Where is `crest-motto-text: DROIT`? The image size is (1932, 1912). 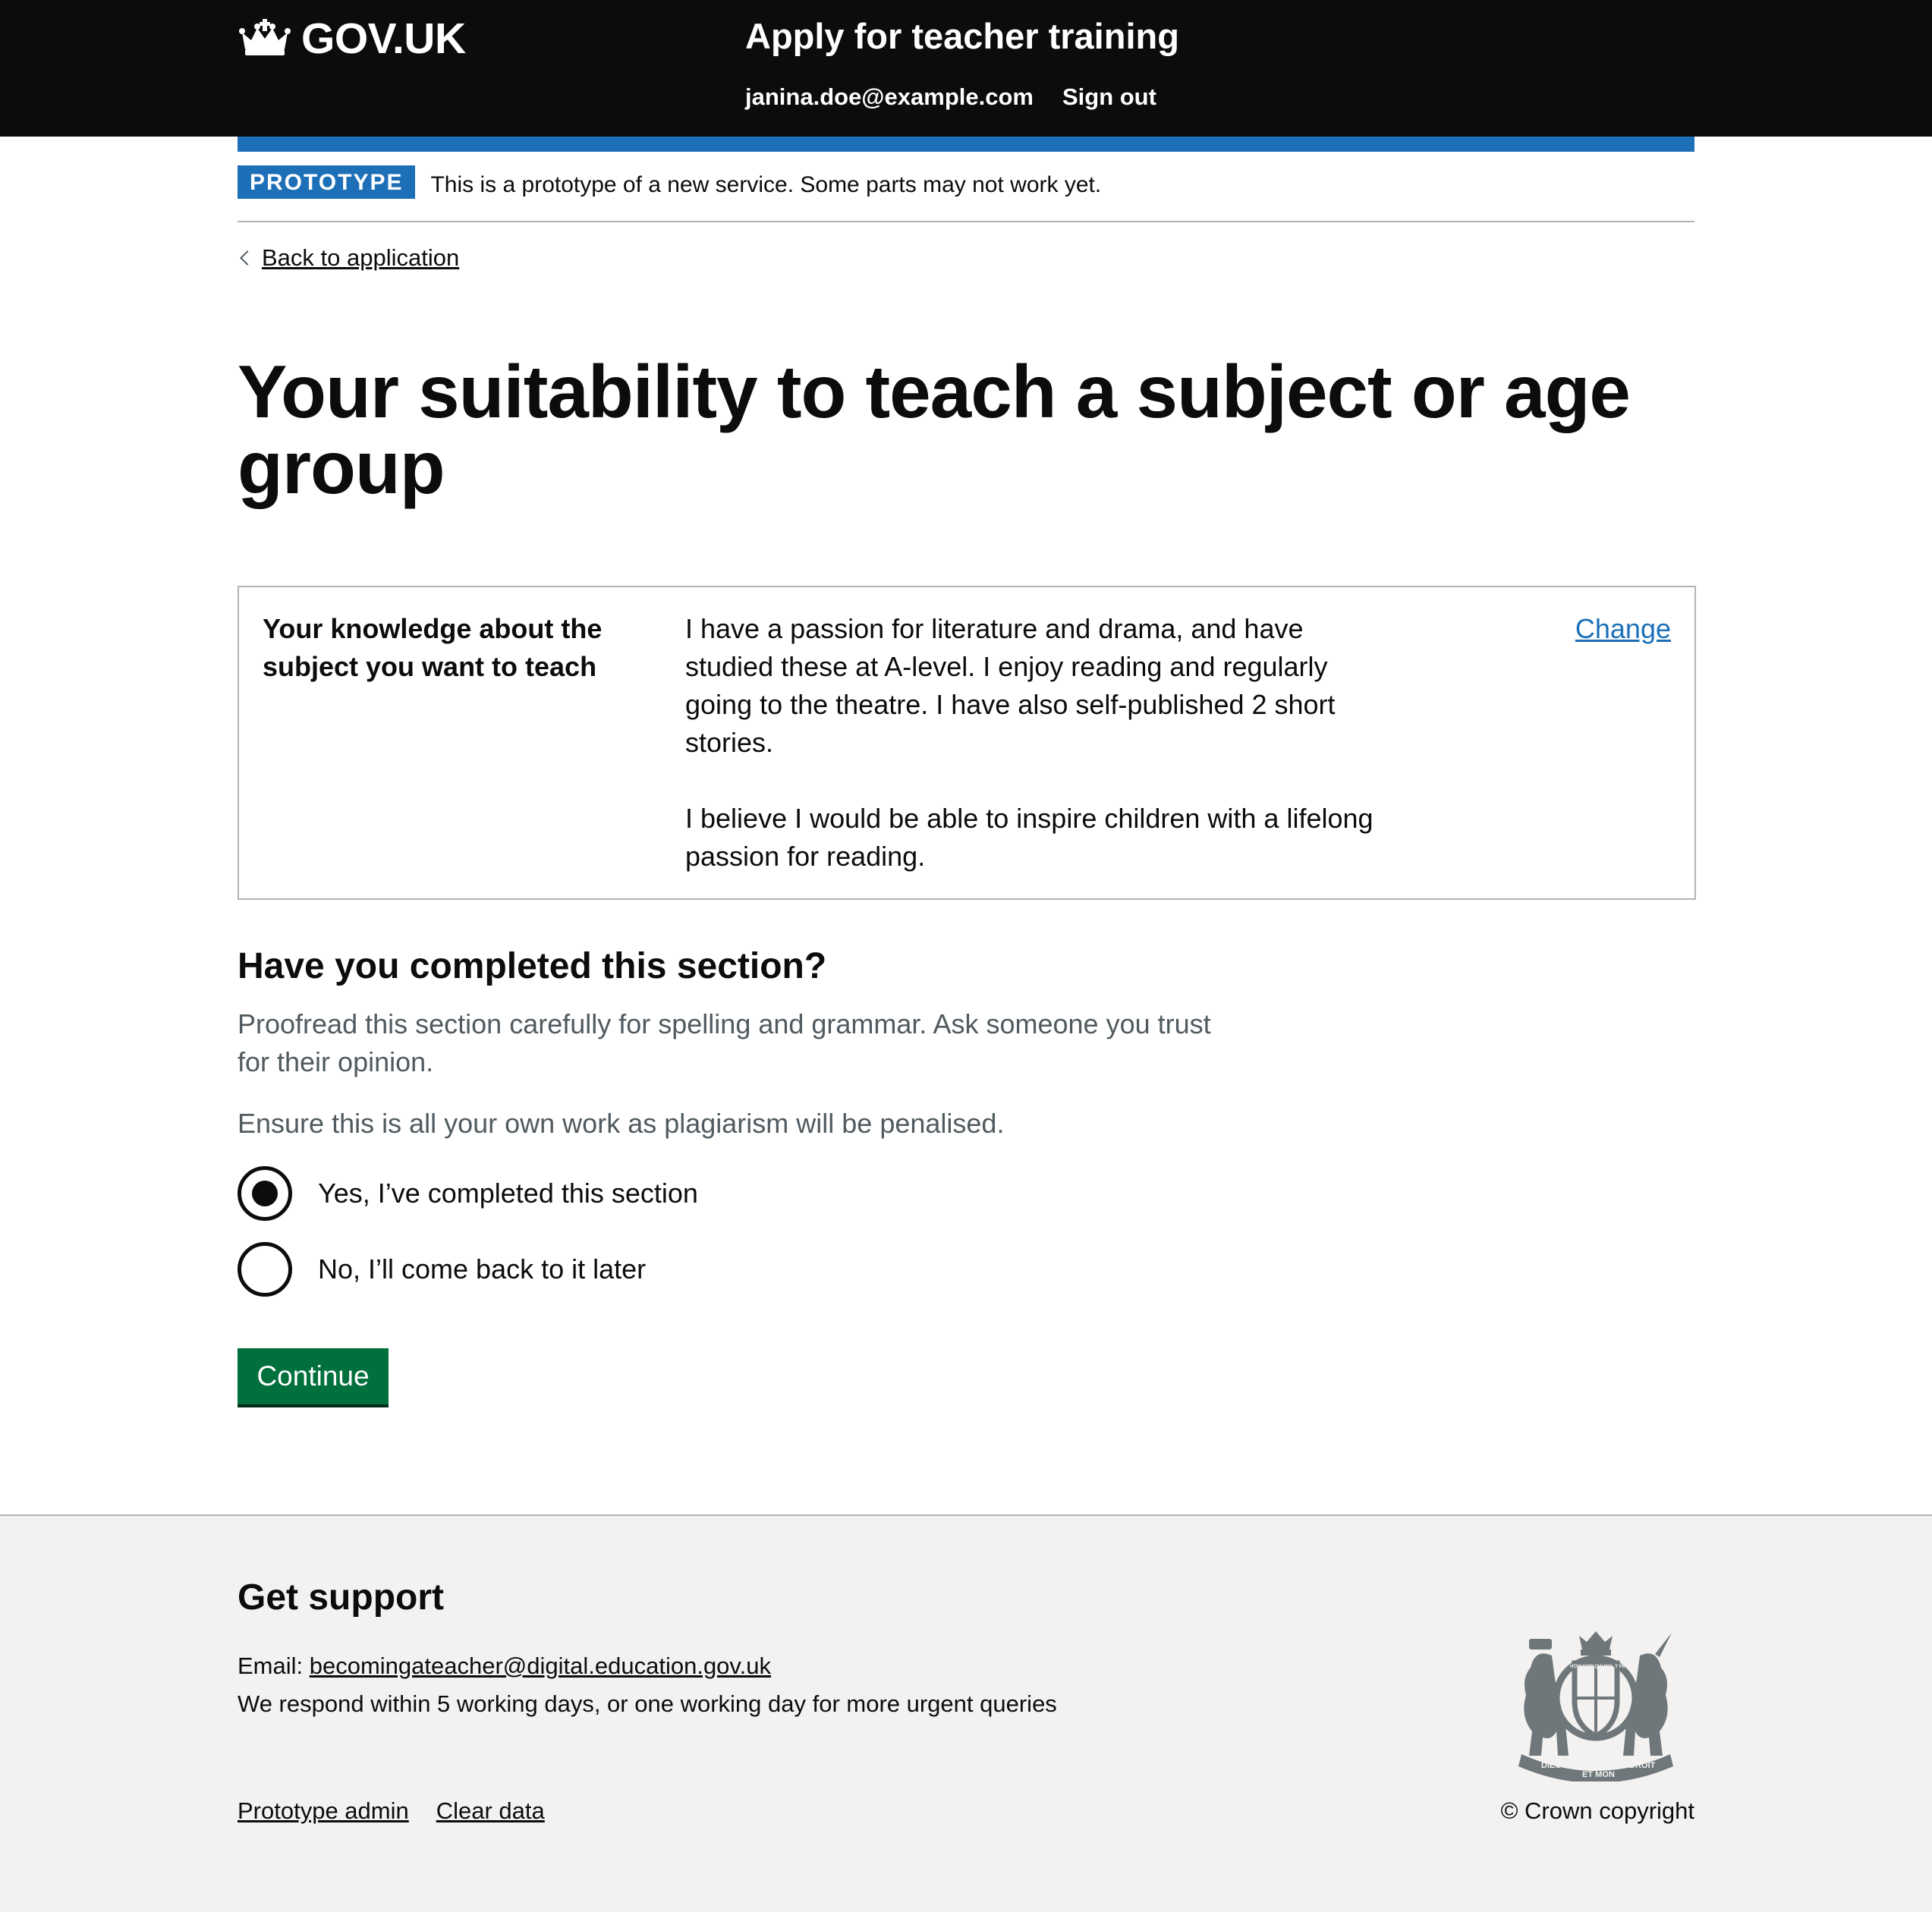 crest-motto-text: DROIT is located at coordinates (1642, 1765).